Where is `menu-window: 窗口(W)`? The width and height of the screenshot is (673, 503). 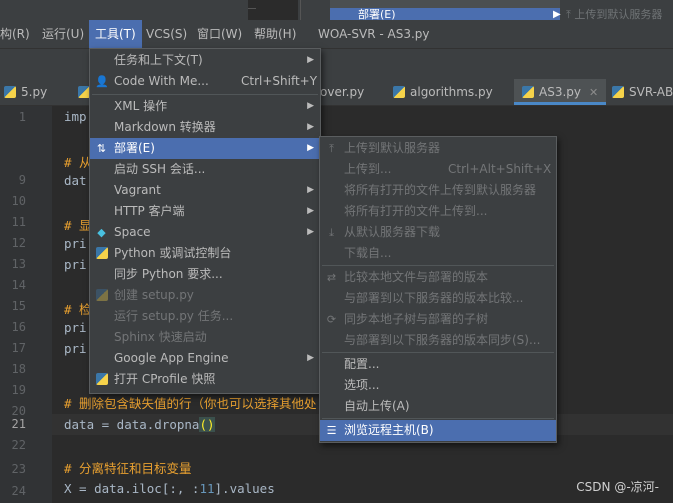 menu-window: 窗口(W) is located at coordinates (219, 34).